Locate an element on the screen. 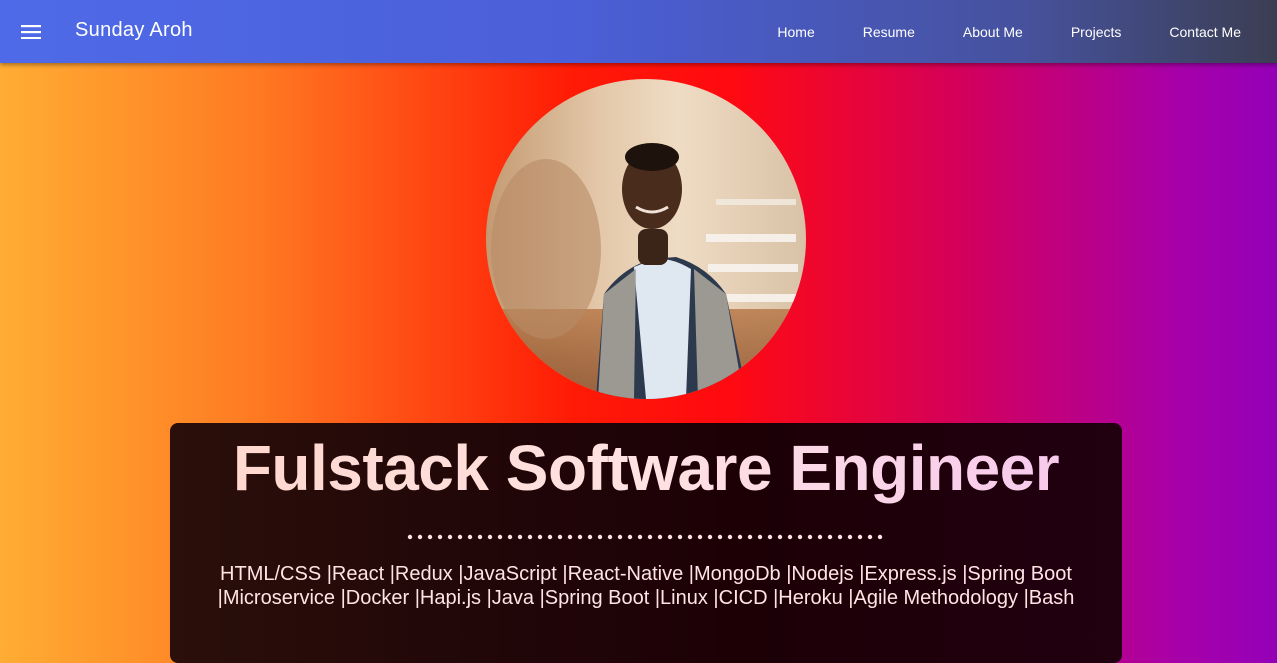 The image size is (1277, 663). nav-resume: Resume is located at coordinates (889, 32).